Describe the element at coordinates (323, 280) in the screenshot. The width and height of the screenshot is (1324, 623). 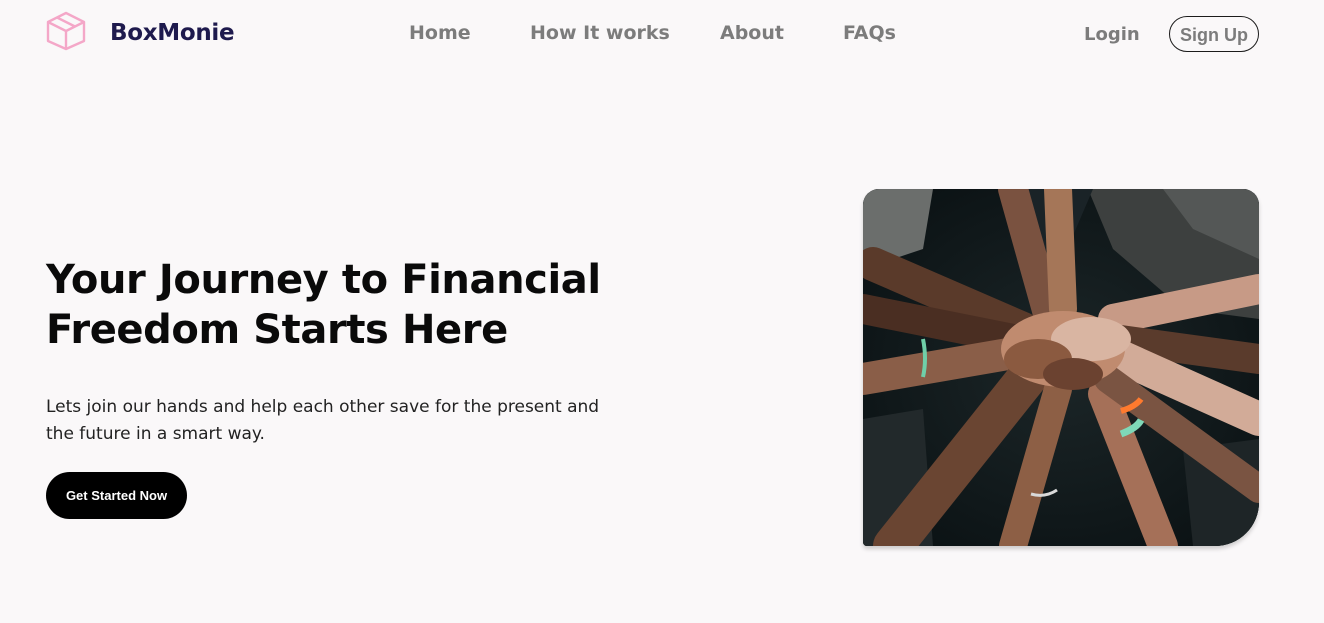
I see `hero-title-line-1: Your Journey to Financial` at that location.